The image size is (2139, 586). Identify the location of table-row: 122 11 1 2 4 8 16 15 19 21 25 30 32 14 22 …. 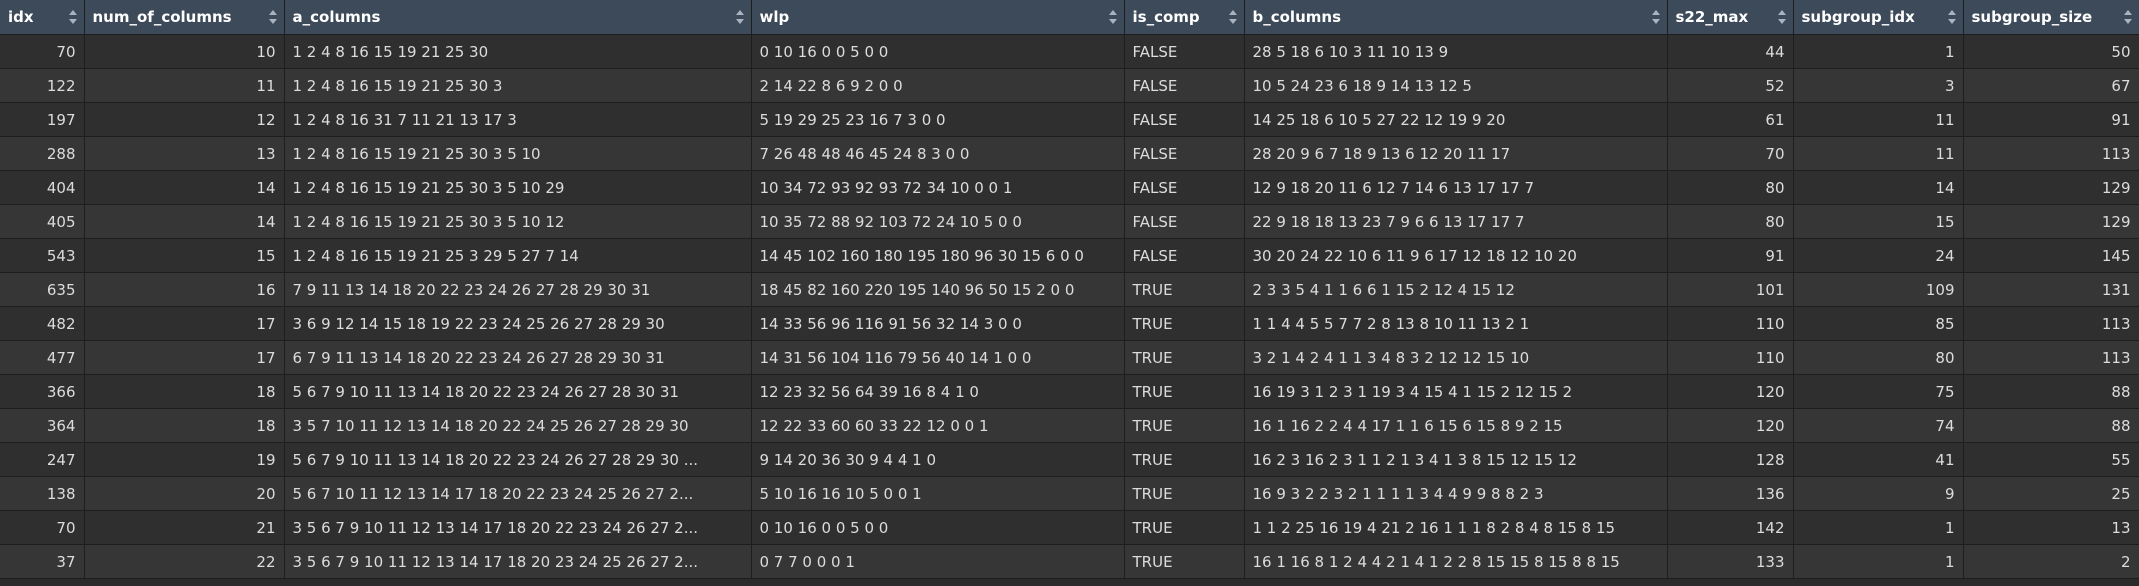
(1069, 85).